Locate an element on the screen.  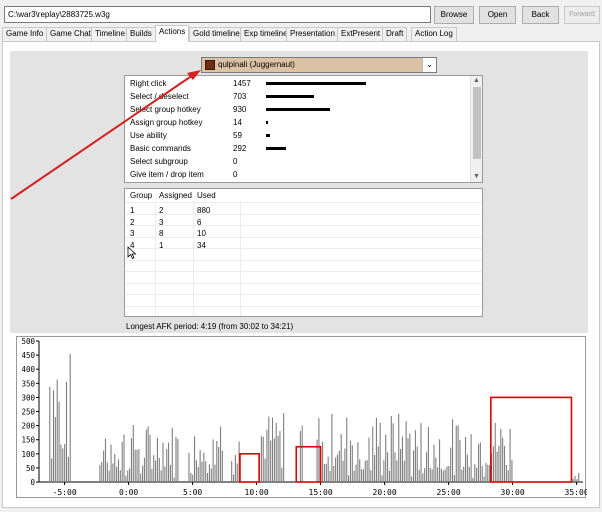
groups-cell: 3 is located at coordinates (132, 233).